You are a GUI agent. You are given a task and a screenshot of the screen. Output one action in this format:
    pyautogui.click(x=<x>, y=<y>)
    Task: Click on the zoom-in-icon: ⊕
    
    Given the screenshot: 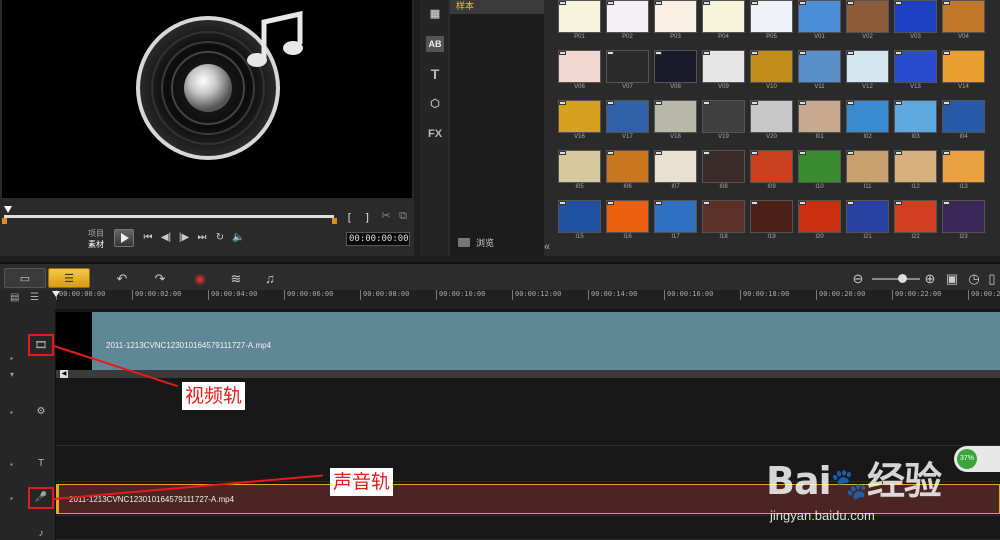 What is the action you would take?
    pyautogui.click(x=930, y=279)
    